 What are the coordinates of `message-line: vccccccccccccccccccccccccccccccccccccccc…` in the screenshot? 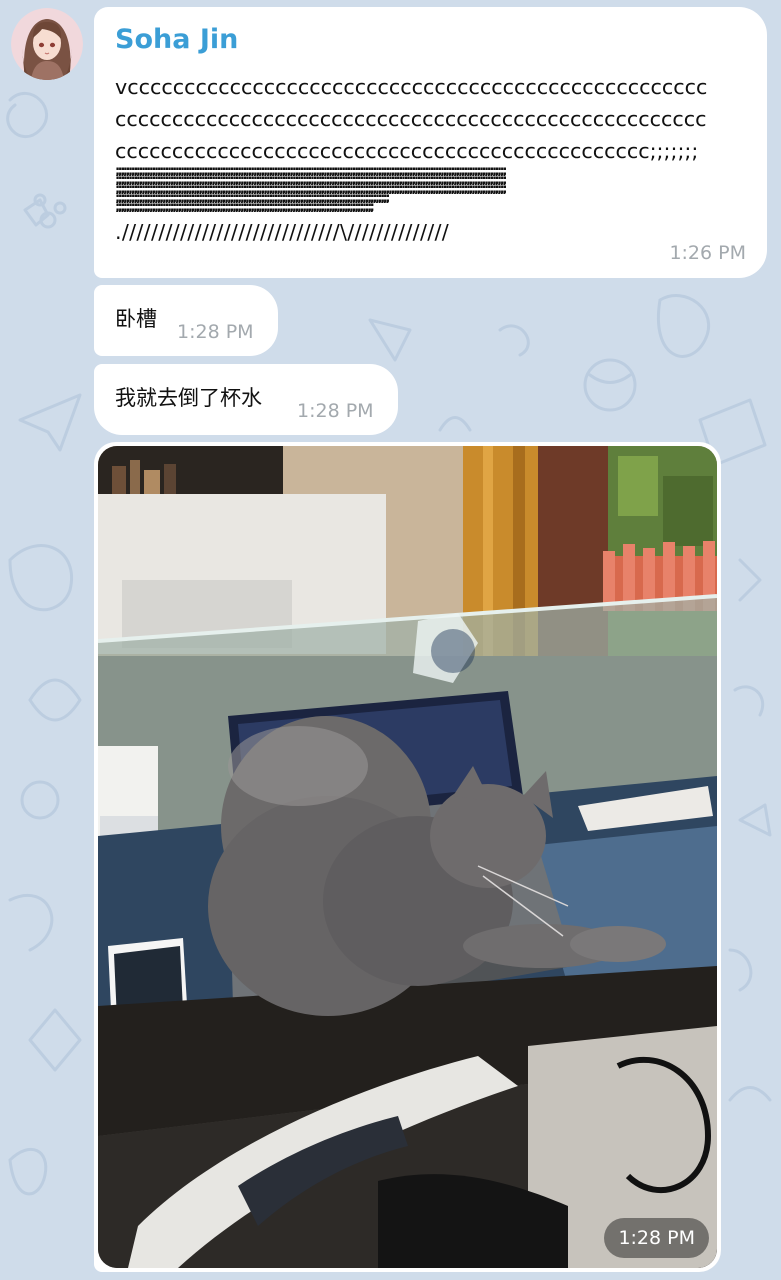 It's located at (411, 87).